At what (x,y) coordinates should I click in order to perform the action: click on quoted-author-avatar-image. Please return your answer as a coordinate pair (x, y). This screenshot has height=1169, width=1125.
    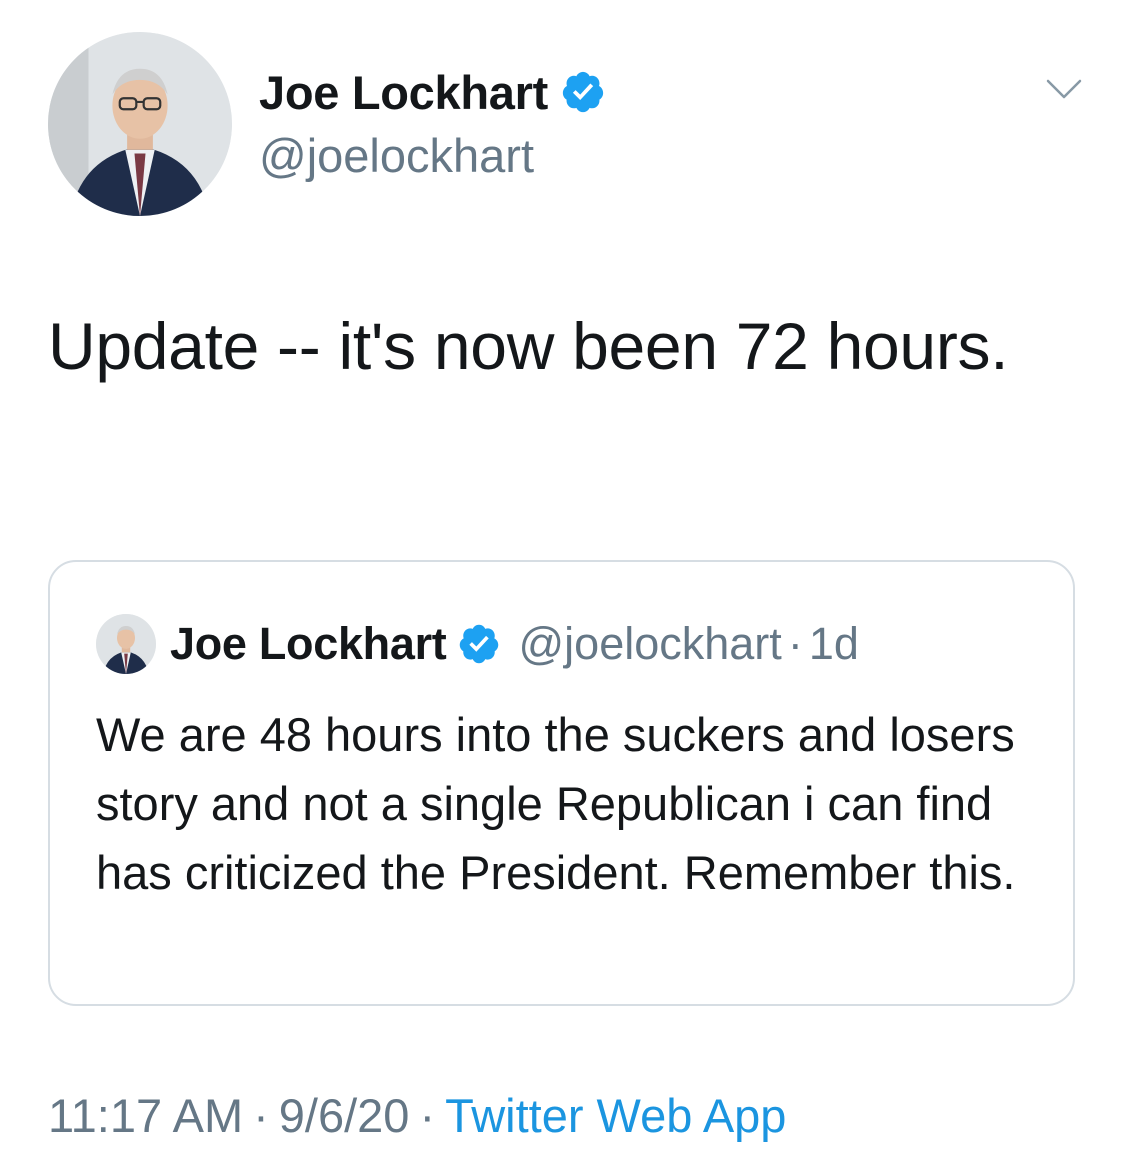
    Looking at the image, I should click on (126, 644).